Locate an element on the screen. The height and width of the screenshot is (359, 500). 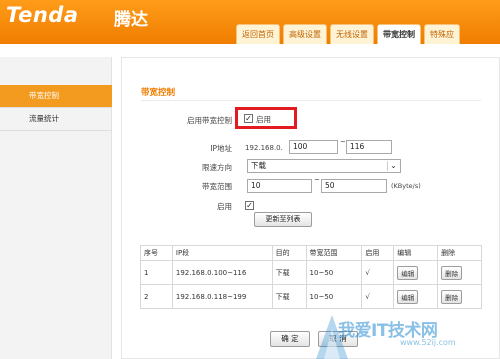
table-row: 1 192.168.0.100~116 下载 10~50 √ 编辑 删除 is located at coordinates (311, 272).